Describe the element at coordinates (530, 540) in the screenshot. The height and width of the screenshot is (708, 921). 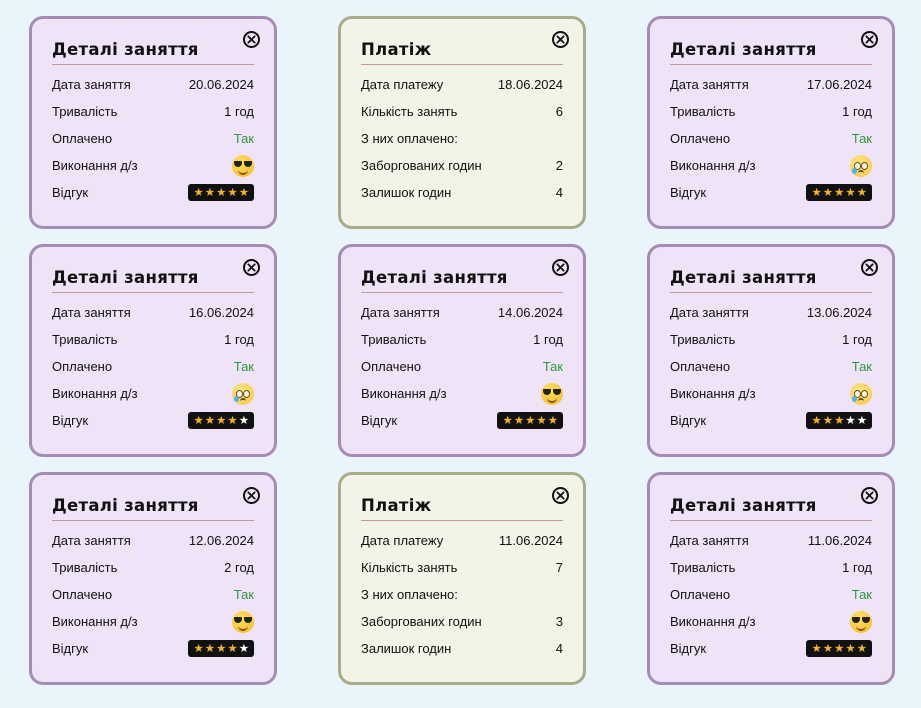
I see `payment-date-row-value: 11.06.2024` at that location.